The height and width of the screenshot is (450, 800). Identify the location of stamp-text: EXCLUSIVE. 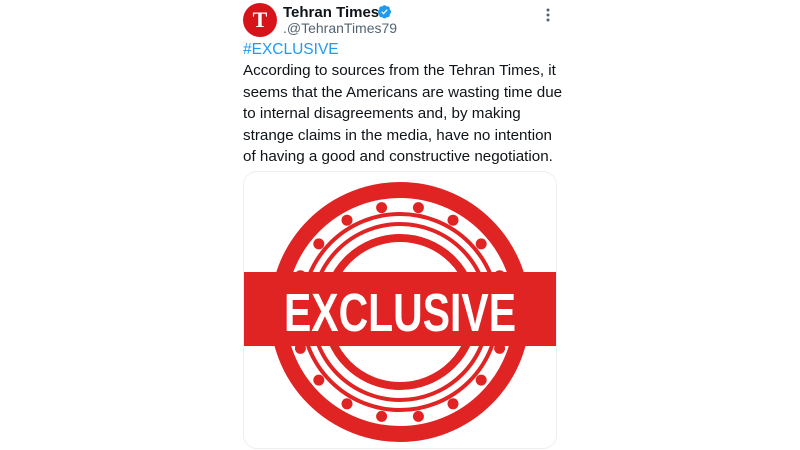
(400, 313).